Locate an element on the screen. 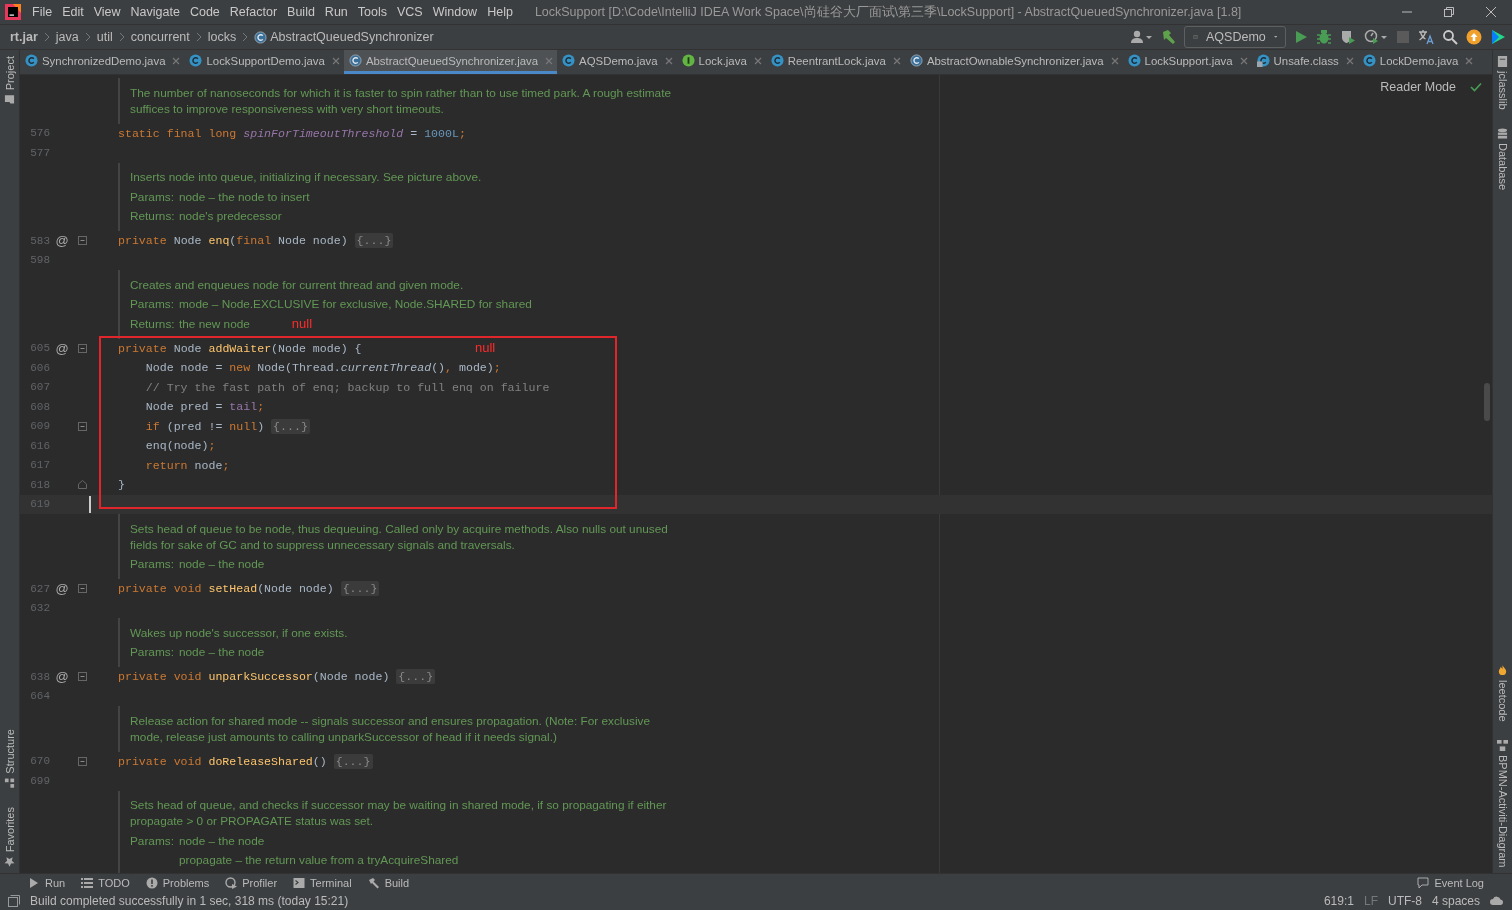  tool-window-button: Favorites is located at coordinates (9, 836).